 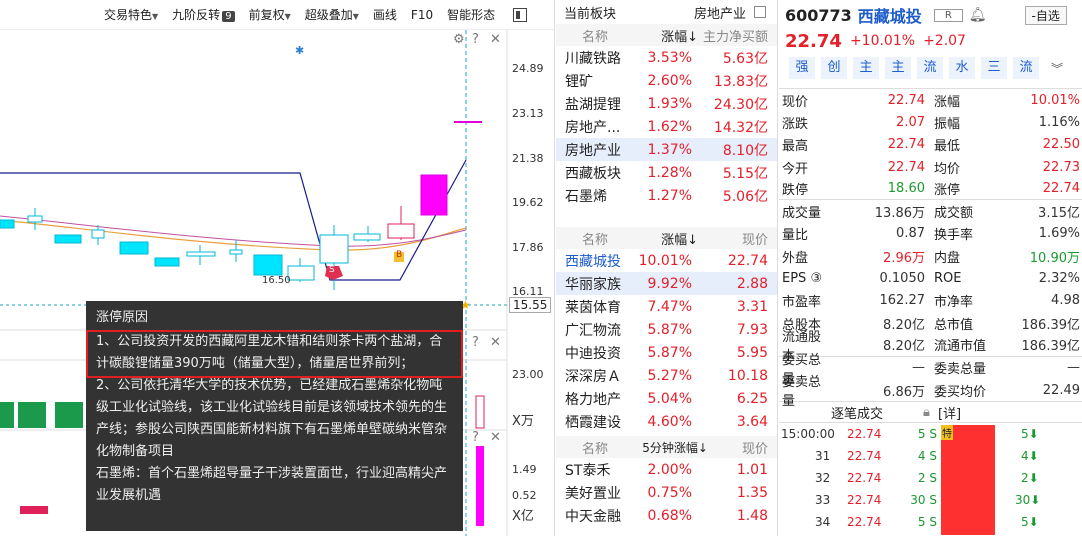 What do you see at coordinates (949, 412) in the screenshot?
I see `ticks-detail-link: [详]` at bounding box center [949, 412].